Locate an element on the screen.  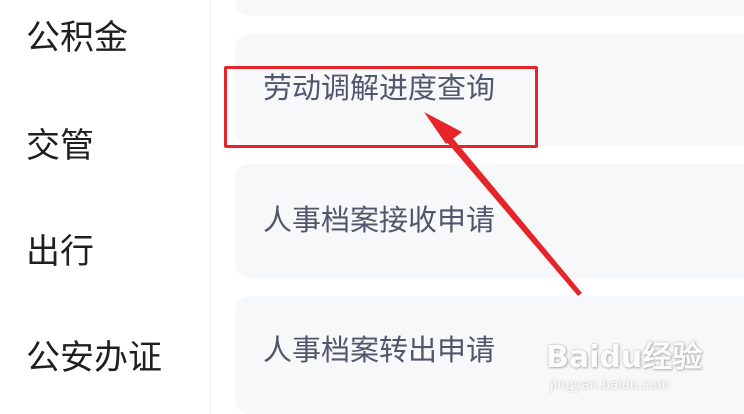
sidebar-item-housing-fund: 公积金 is located at coordinates (77, 38).